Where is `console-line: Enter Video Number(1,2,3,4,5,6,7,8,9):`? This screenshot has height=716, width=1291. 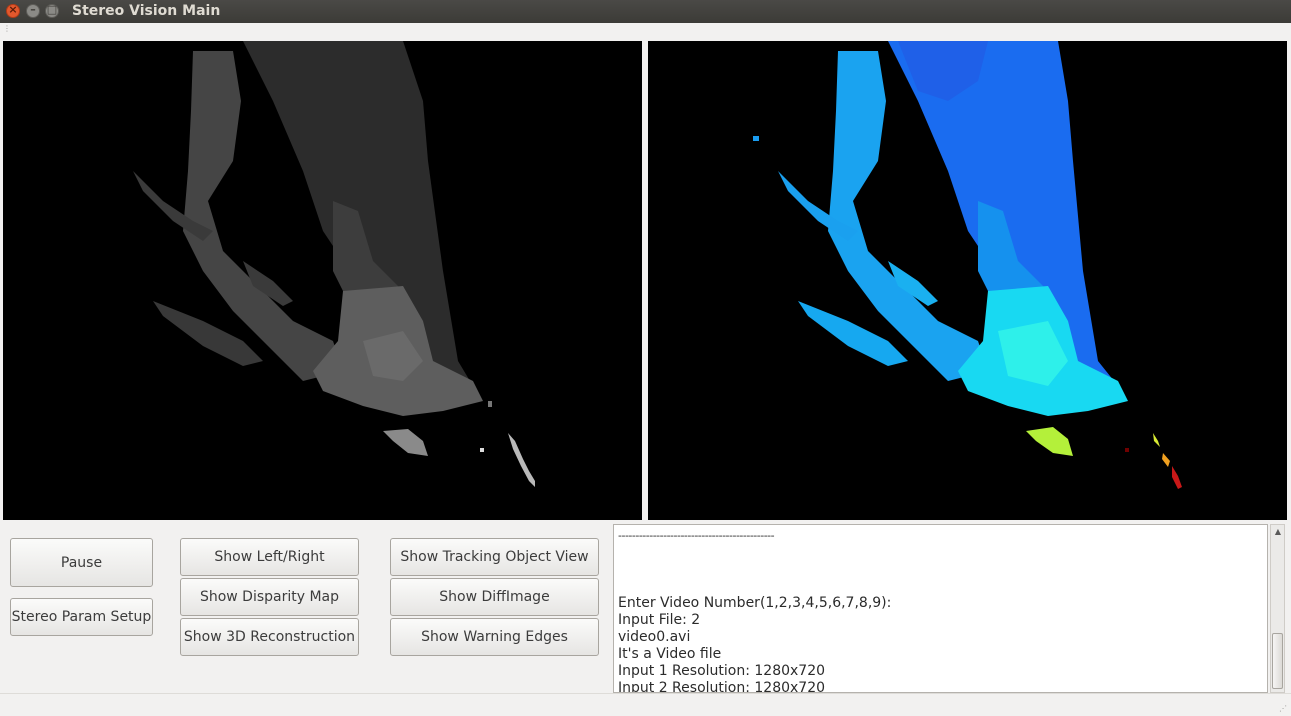
console-line: Enter Video Number(1,2,3,4,5,6,7,8,9): is located at coordinates (755, 603).